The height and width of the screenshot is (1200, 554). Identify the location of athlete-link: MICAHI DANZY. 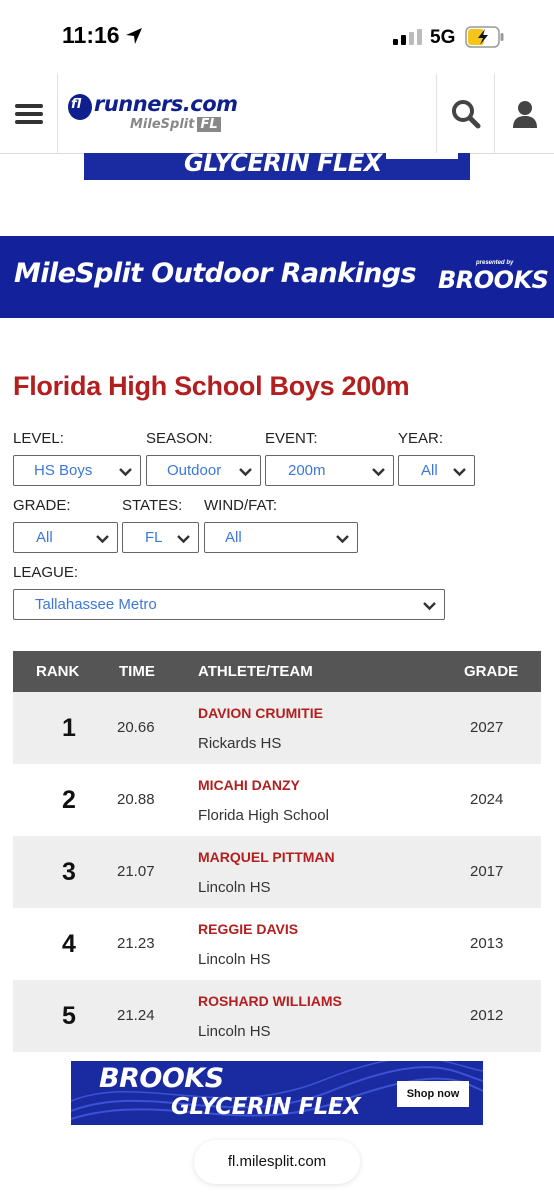
(249, 785).